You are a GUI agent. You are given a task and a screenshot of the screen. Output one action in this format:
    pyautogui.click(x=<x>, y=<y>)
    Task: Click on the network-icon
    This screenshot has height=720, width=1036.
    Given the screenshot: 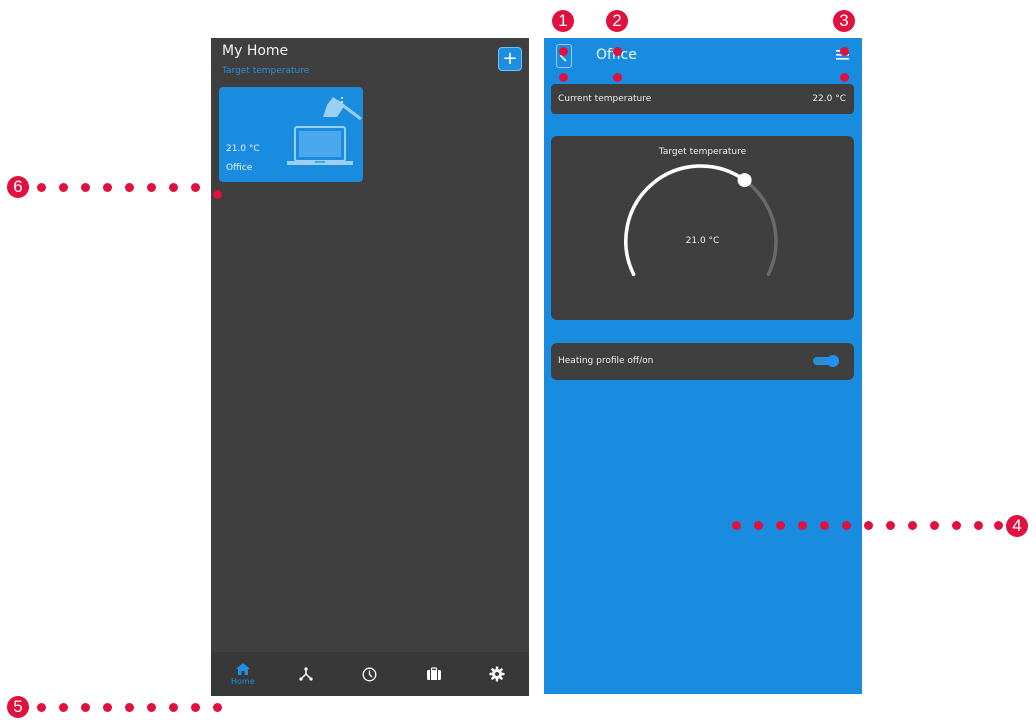 What is the action you would take?
    pyautogui.click(x=306, y=674)
    